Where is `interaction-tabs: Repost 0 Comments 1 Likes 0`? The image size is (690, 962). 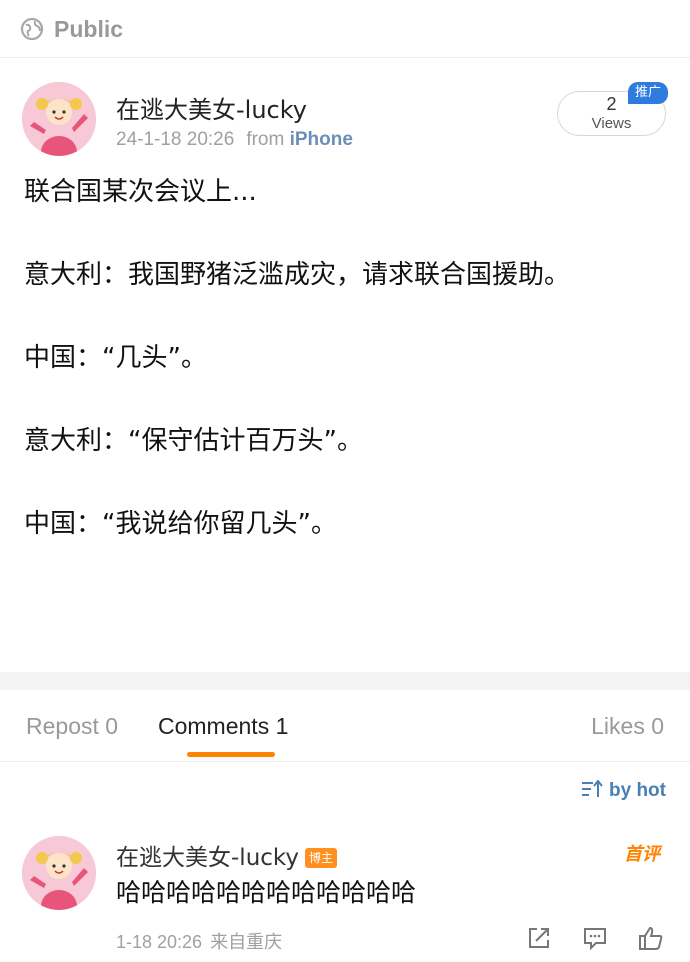
interaction-tabs: Repost 0 Comments 1 Likes 0 is located at coordinates (345, 726).